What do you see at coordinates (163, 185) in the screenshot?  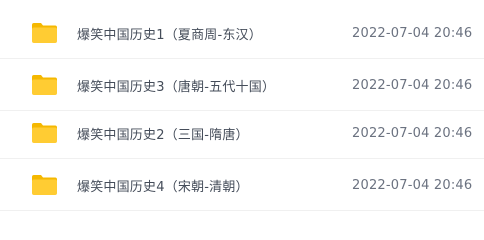 I see `file-name: 爆笑中国历史4（宋朝-清朝）` at bounding box center [163, 185].